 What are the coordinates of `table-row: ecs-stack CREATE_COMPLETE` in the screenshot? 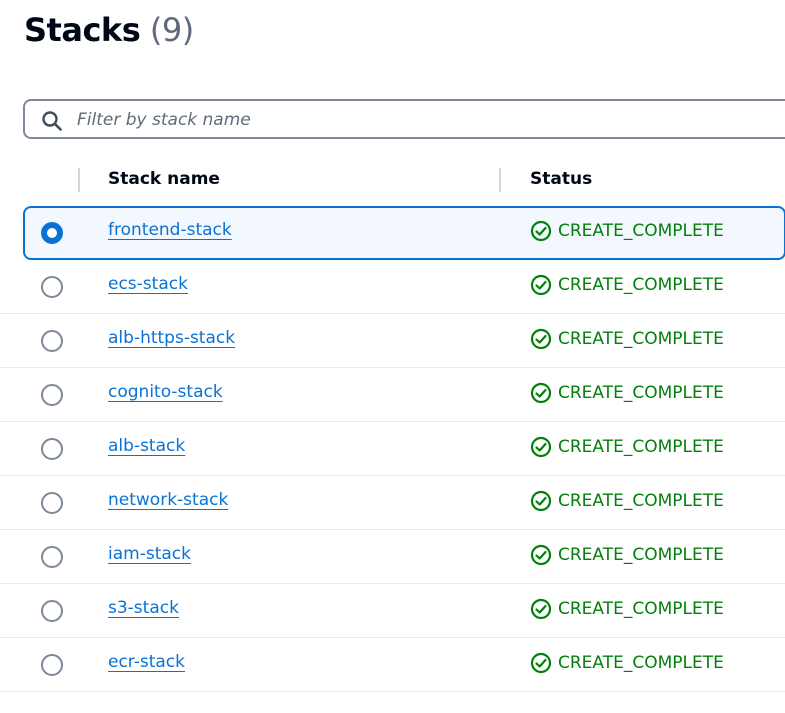 It's located at (392, 287).